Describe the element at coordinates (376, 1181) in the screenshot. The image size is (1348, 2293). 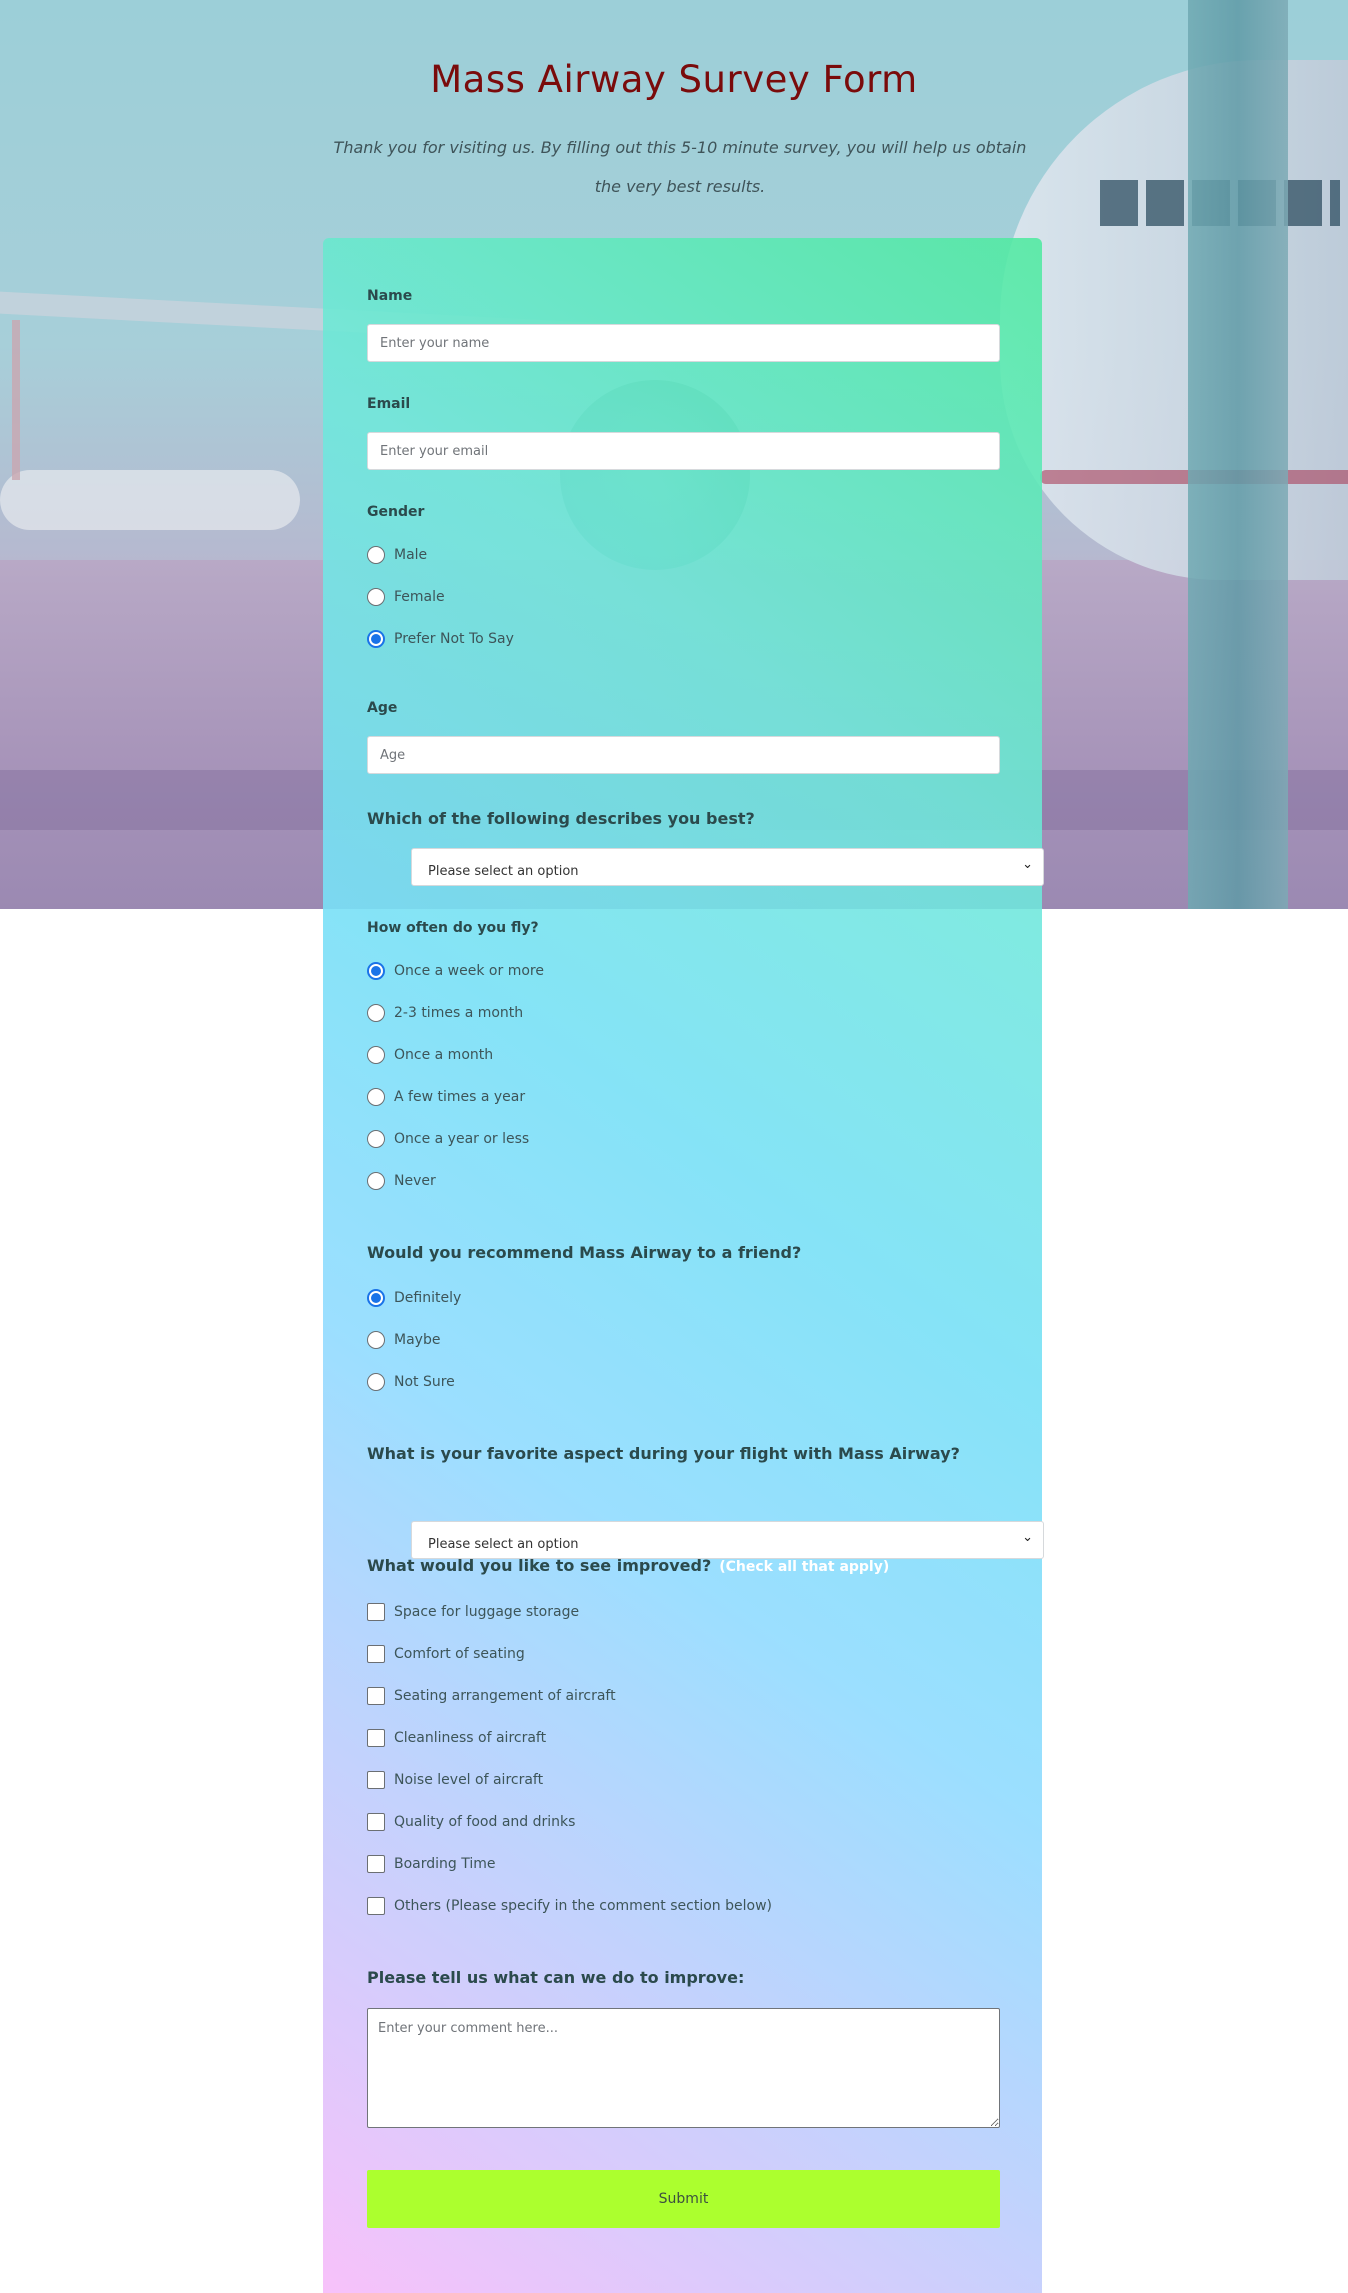
I see `radio-fly-never` at that location.